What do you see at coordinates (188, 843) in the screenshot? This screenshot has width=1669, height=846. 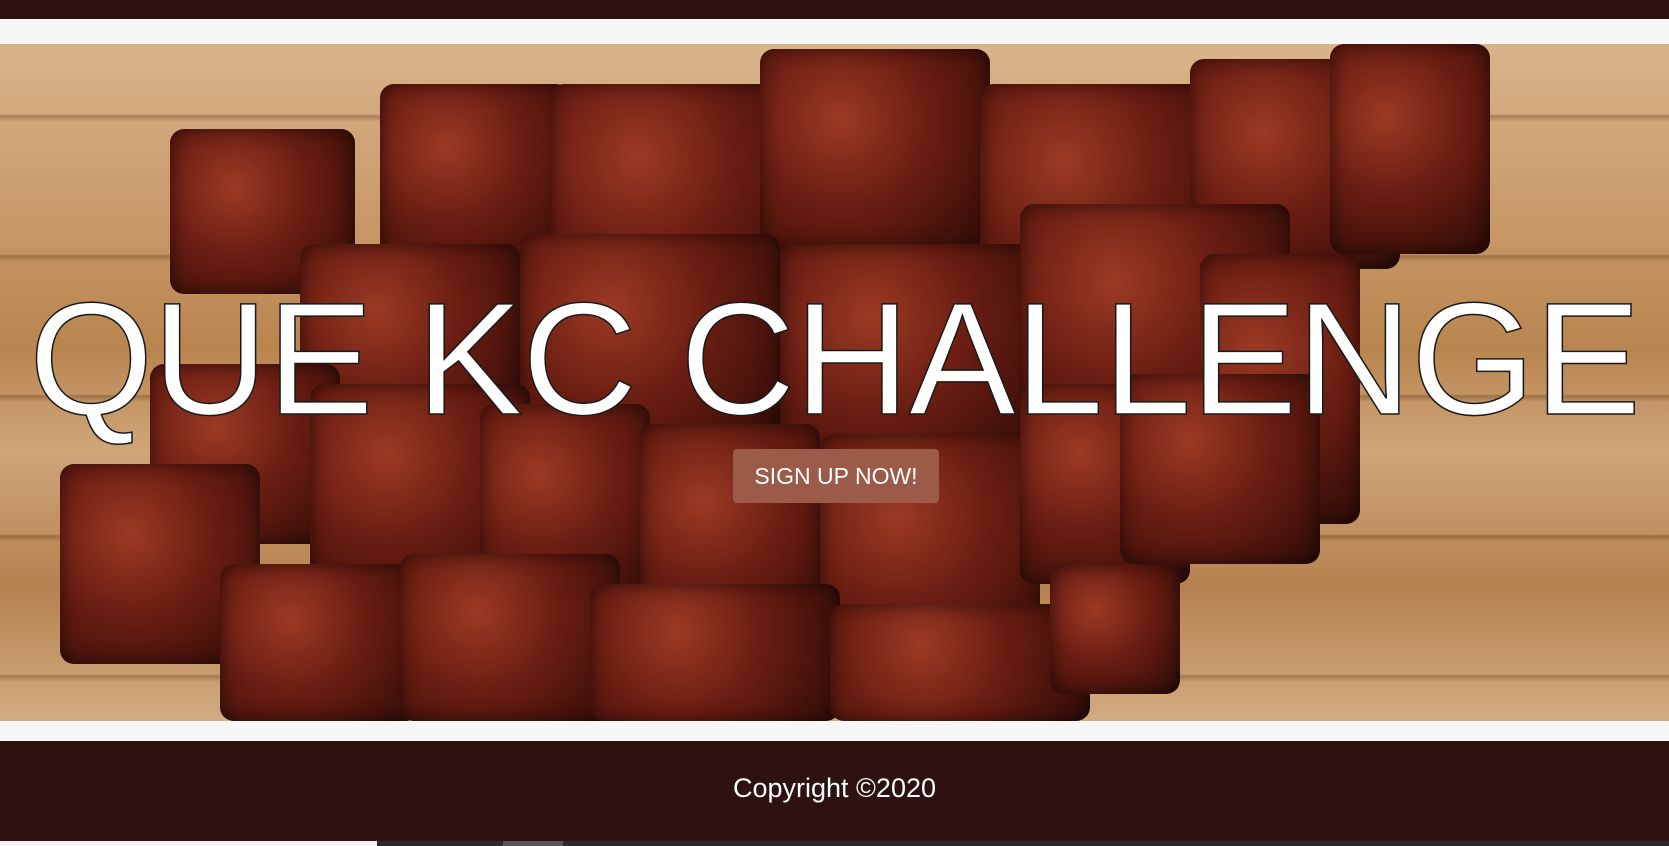 I see `scrollbar-thumb` at bounding box center [188, 843].